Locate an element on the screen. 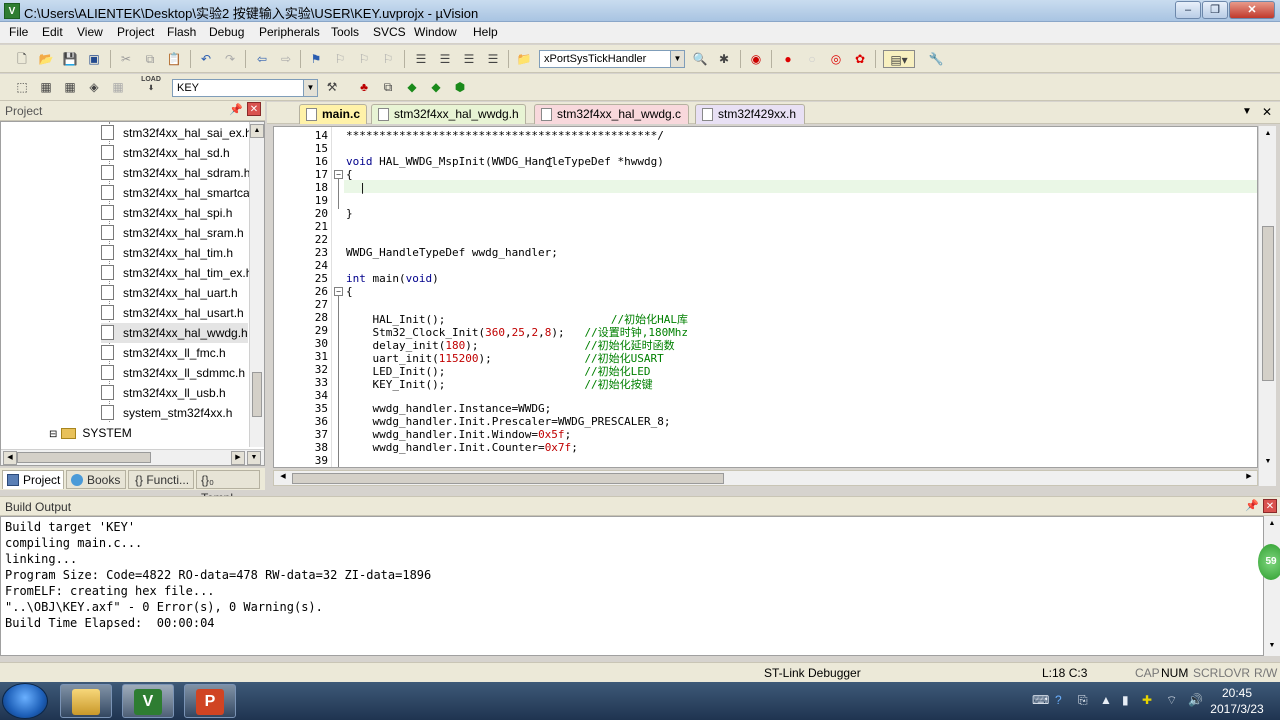 The height and width of the screenshot is (720, 1280). code-line: wwdg_handler.Instance=WWDG; is located at coordinates (448, 408).